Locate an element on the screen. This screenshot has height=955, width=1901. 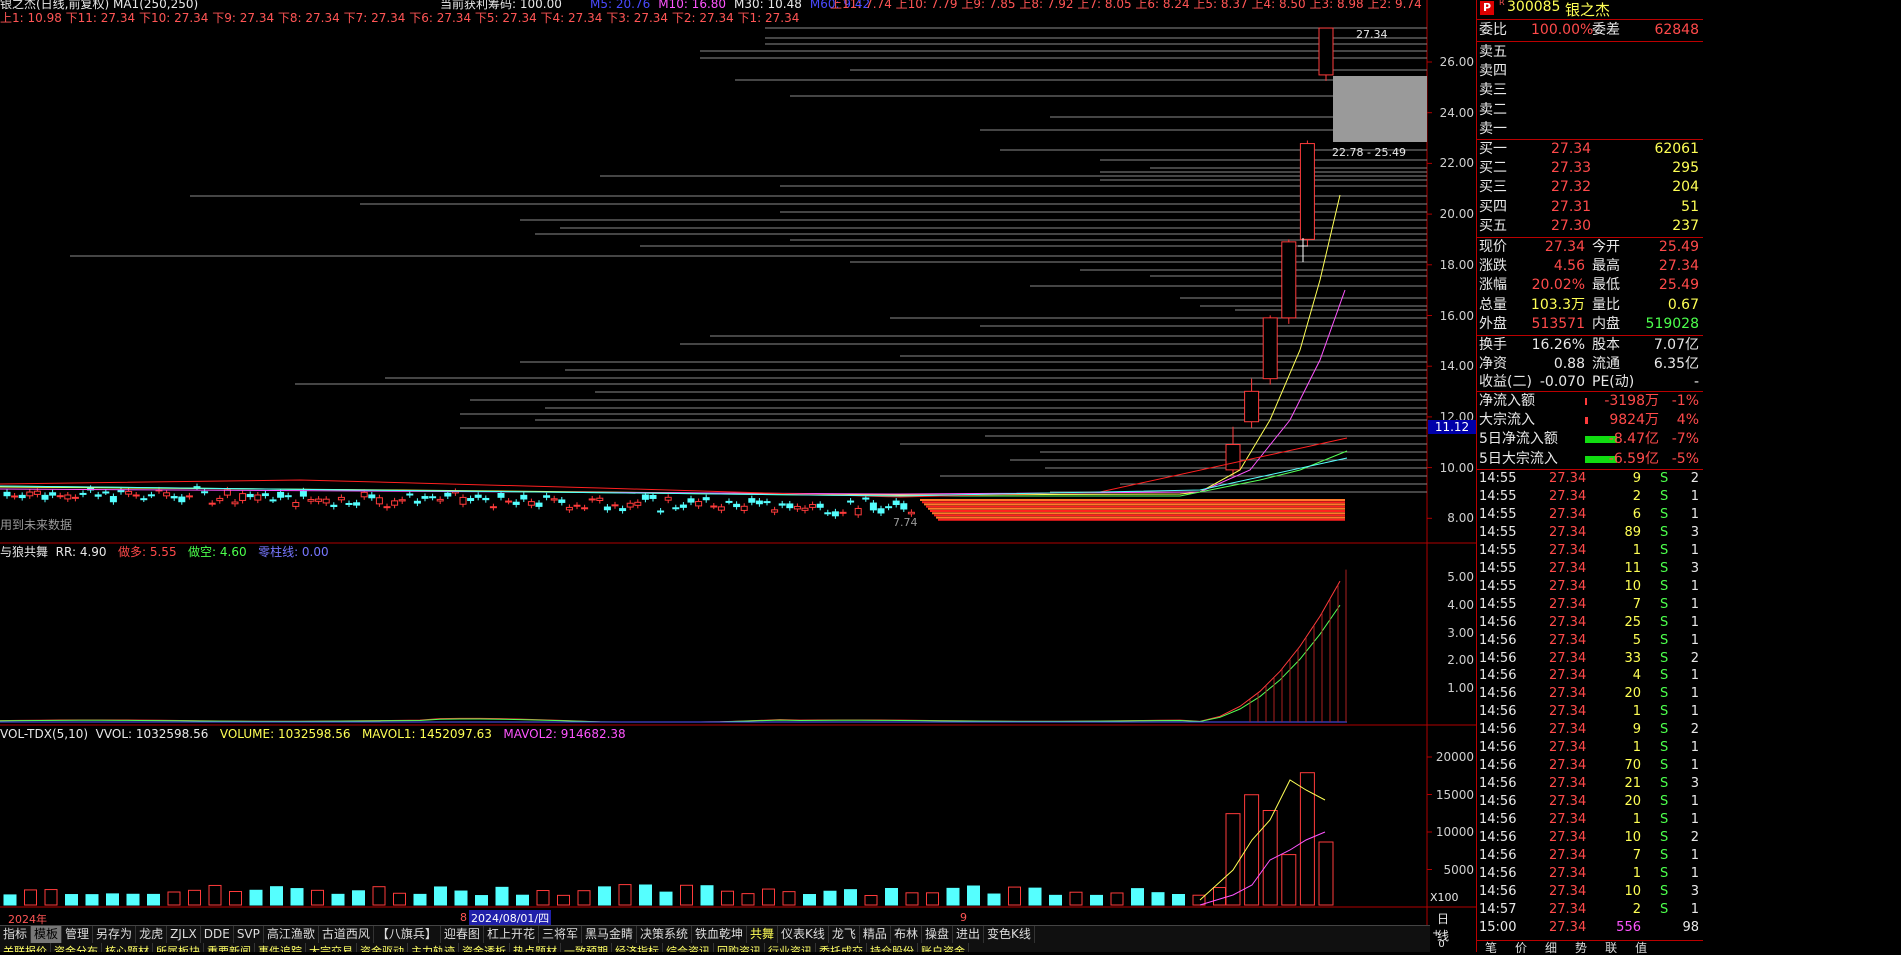
info-tab: 资金分布 is located at coordinates (76, 947).